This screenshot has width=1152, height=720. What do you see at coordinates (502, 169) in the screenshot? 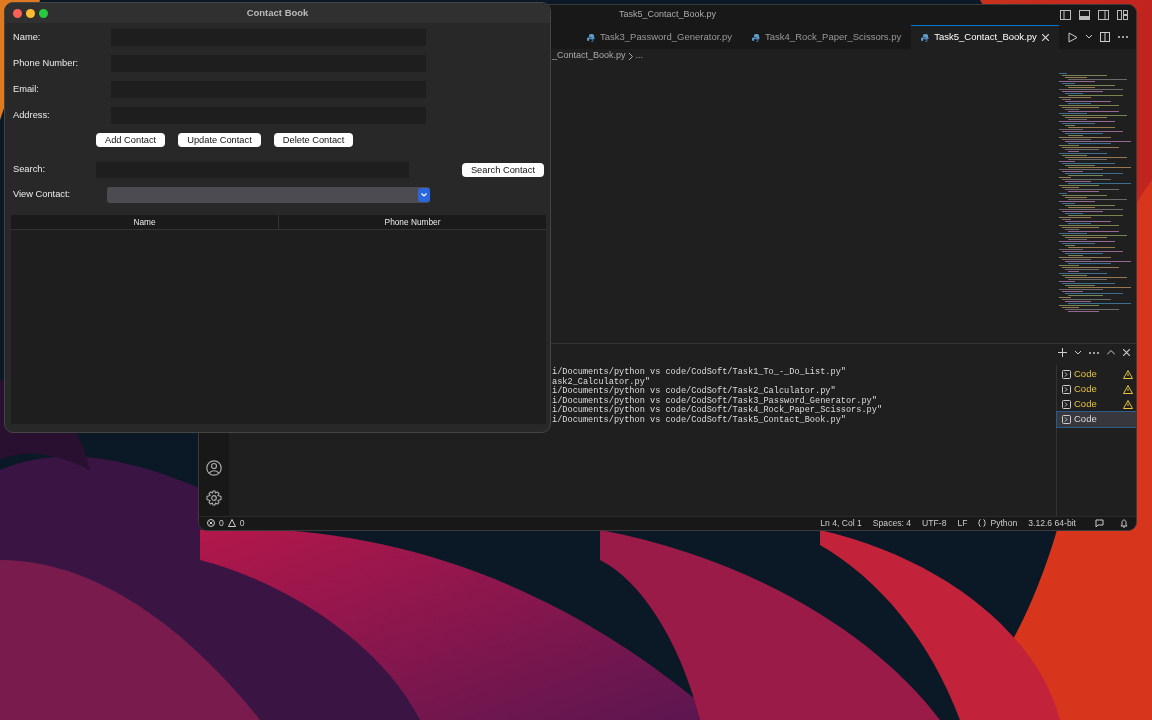
I see `search-button: Search Contact` at bounding box center [502, 169].